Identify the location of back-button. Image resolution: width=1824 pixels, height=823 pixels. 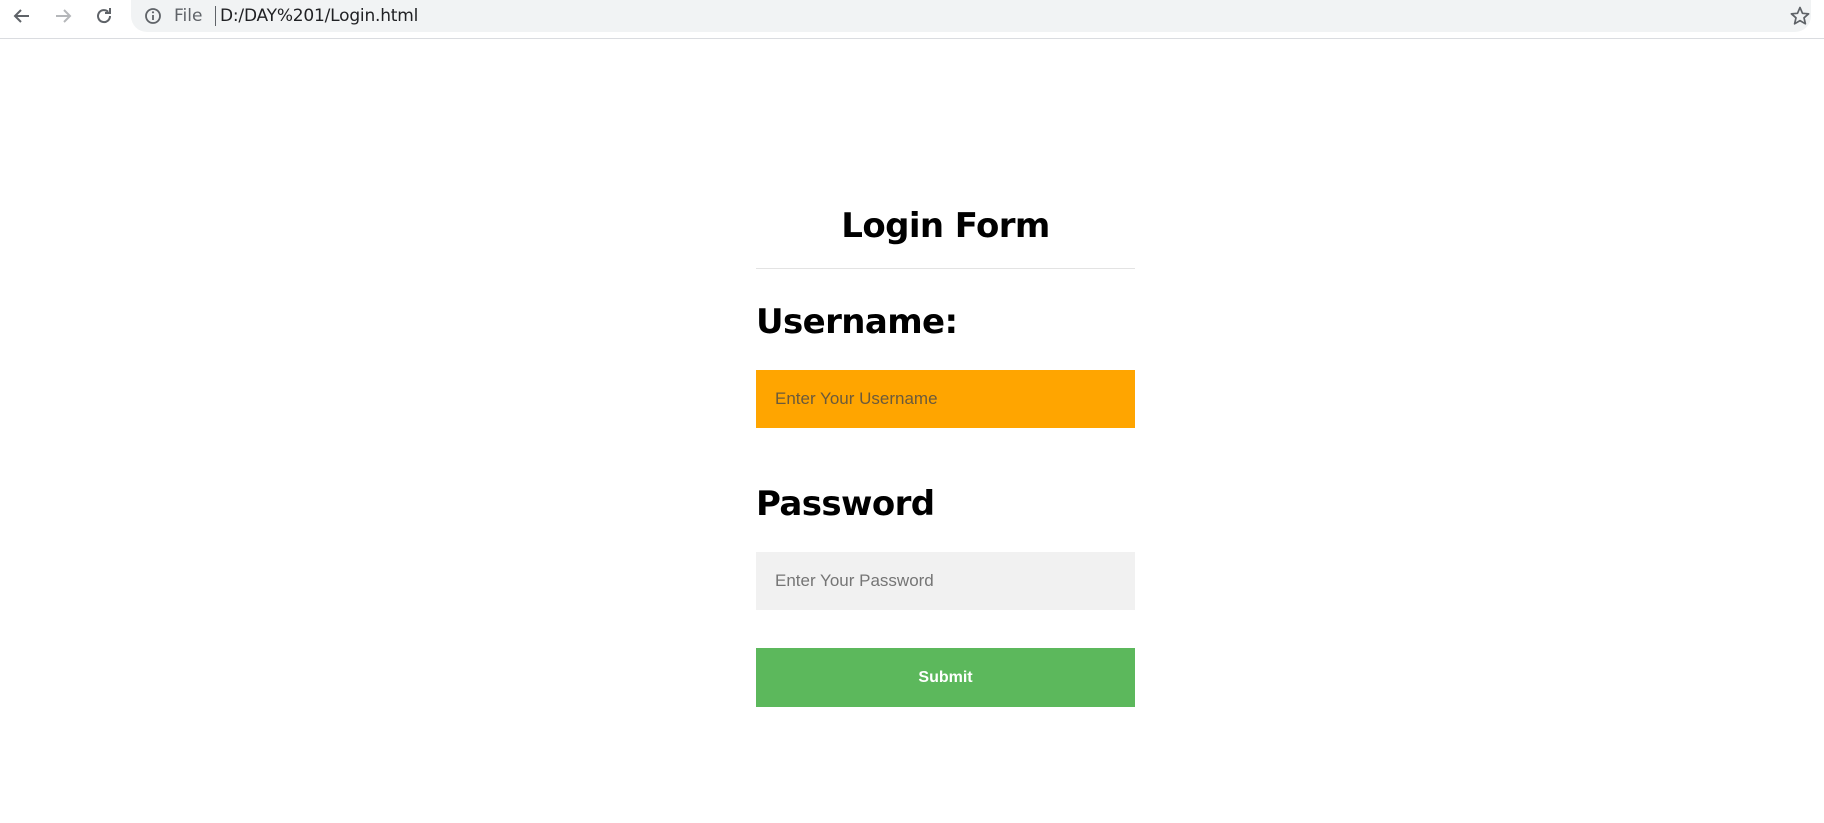
(22, 16).